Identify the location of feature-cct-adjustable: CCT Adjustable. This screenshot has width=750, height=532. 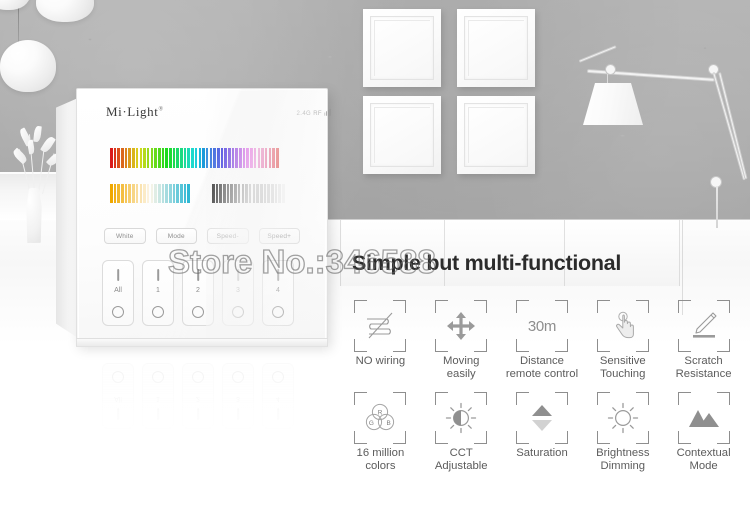
(461, 432).